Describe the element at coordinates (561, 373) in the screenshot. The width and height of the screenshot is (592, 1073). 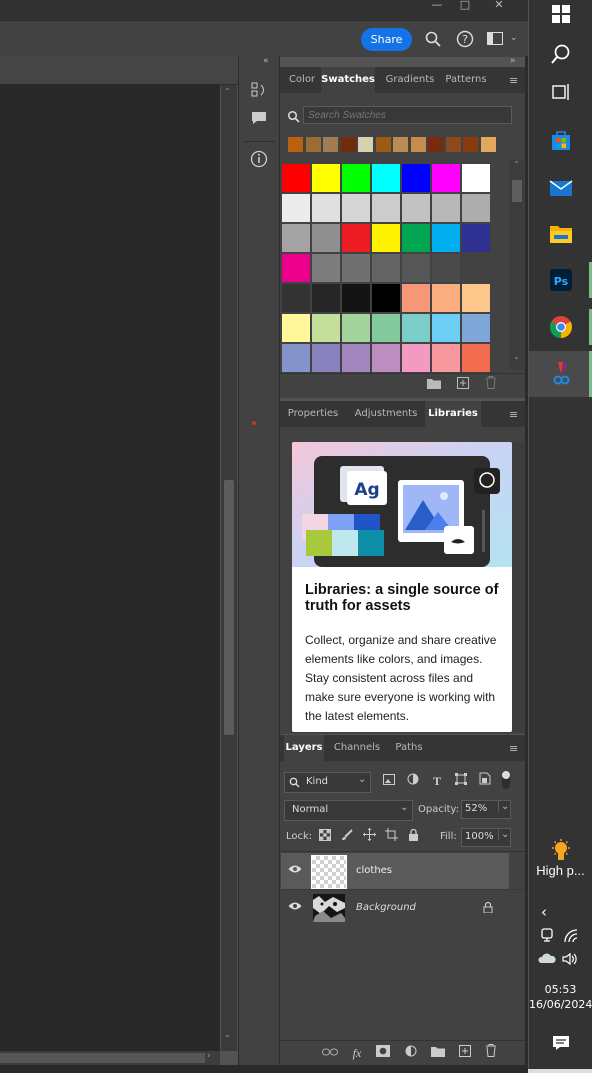
I see `snipping-tool-icon` at that location.